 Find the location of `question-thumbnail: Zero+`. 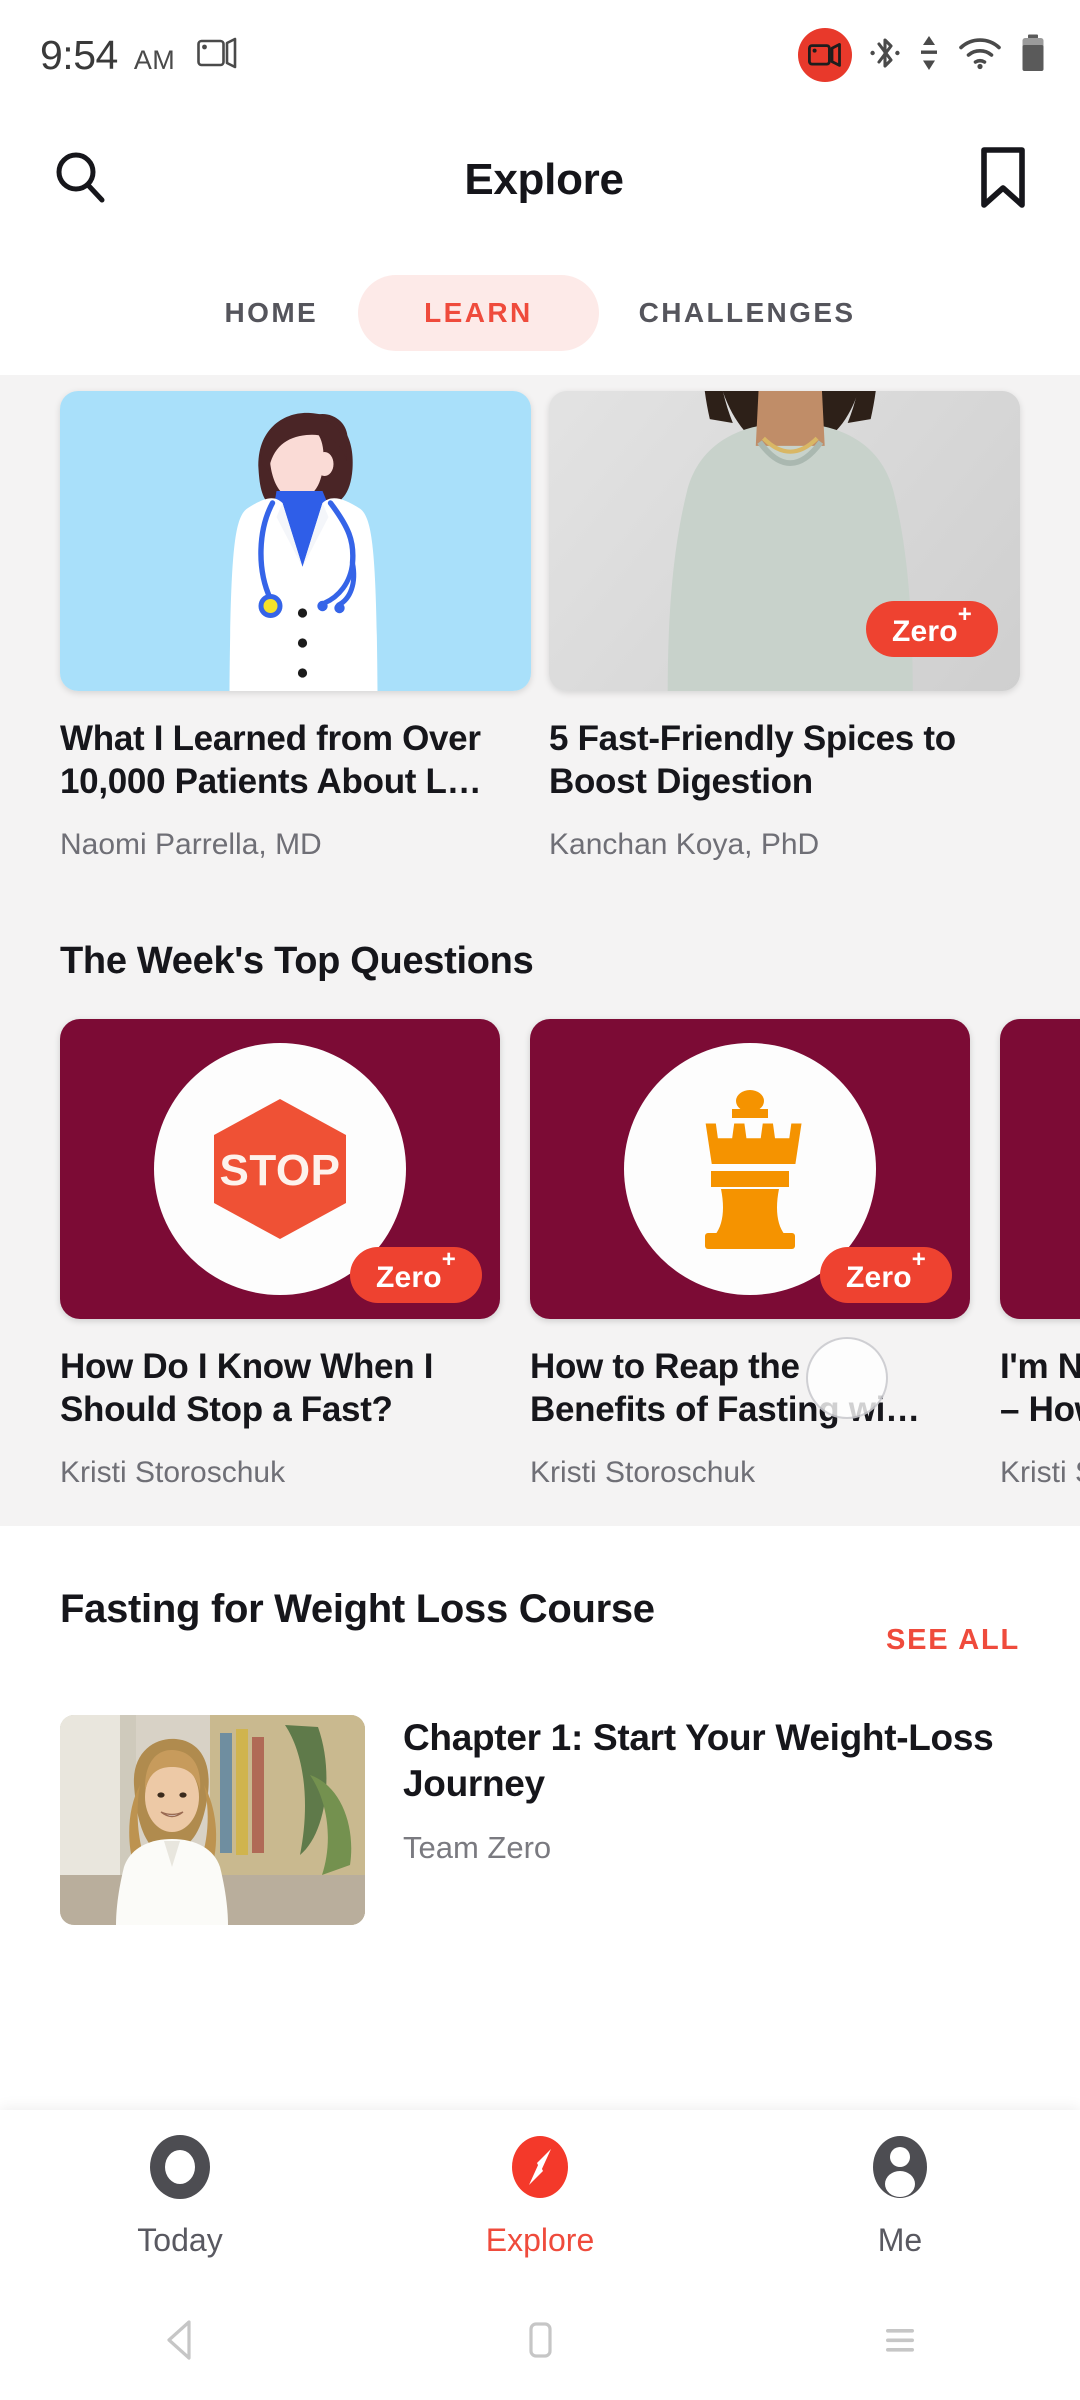

question-thumbnail: Zero+ is located at coordinates (750, 1168).